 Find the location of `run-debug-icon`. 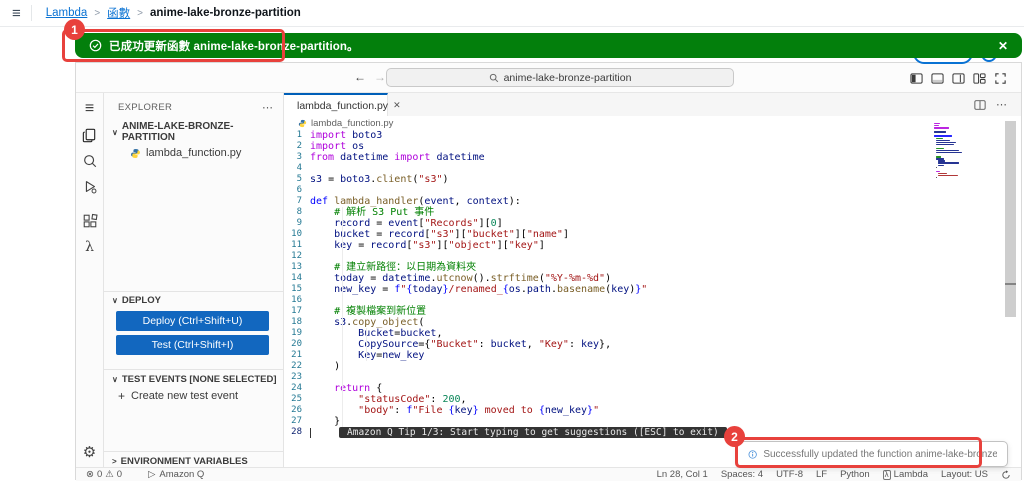

run-debug-icon is located at coordinates (90, 187).